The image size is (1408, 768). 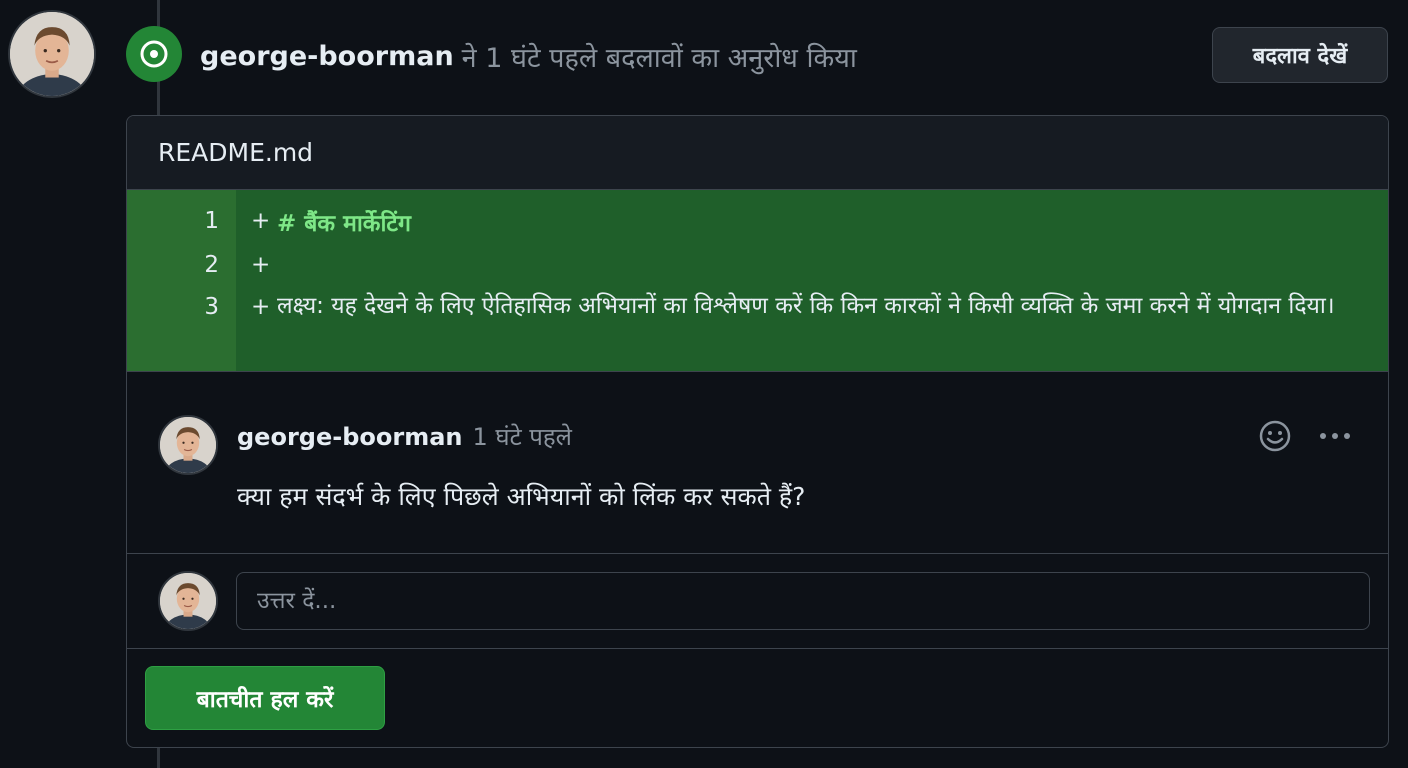 What do you see at coordinates (803, 601) in the screenshot?
I see `reply-input` at bounding box center [803, 601].